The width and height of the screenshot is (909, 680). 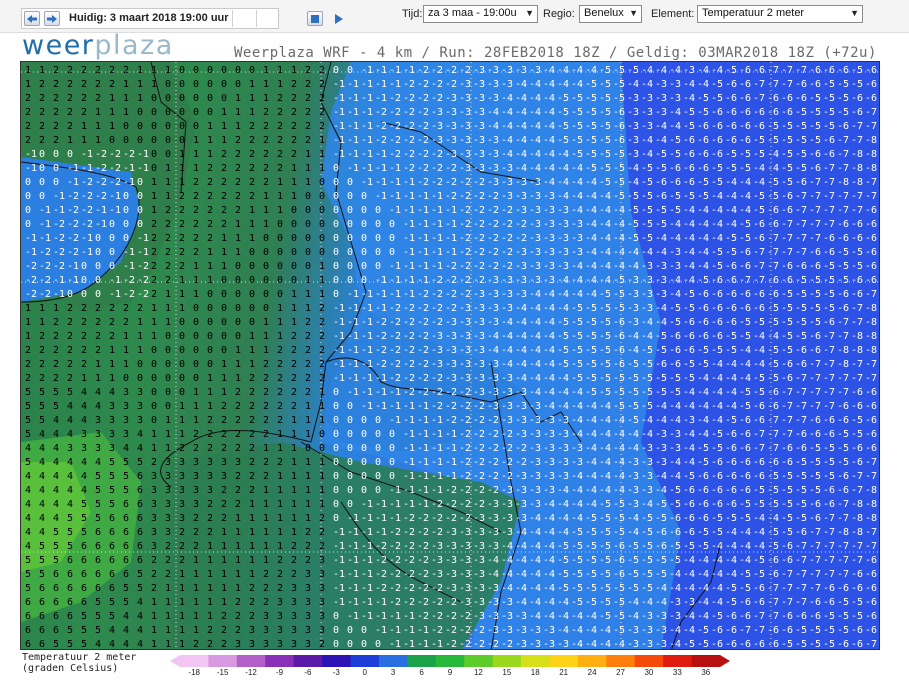 What do you see at coordinates (84, 420) in the screenshot?
I see `temperature-value-label: 4` at bounding box center [84, 420].